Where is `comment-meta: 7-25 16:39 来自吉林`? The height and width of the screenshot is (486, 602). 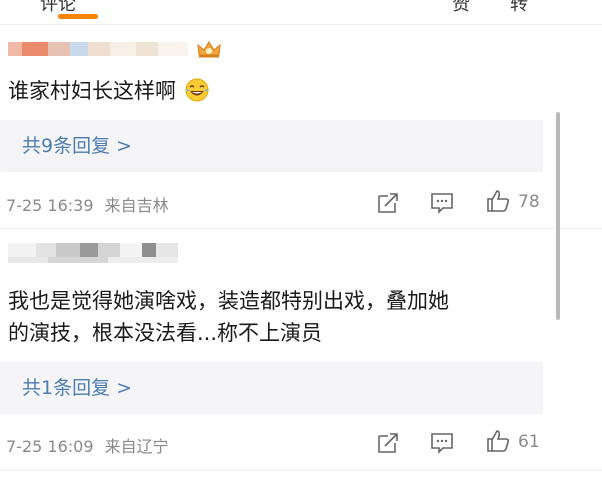
comment-meta: 7-25 16:39 来自吉林 is located at coordinates (87, 204).